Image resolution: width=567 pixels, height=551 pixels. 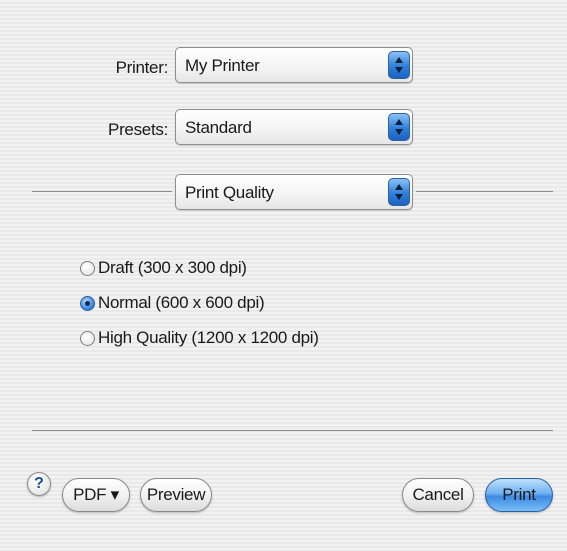 I want to click on radio-option-normal: Normal (600 x 600 dpi), so click(x=172, y=303).